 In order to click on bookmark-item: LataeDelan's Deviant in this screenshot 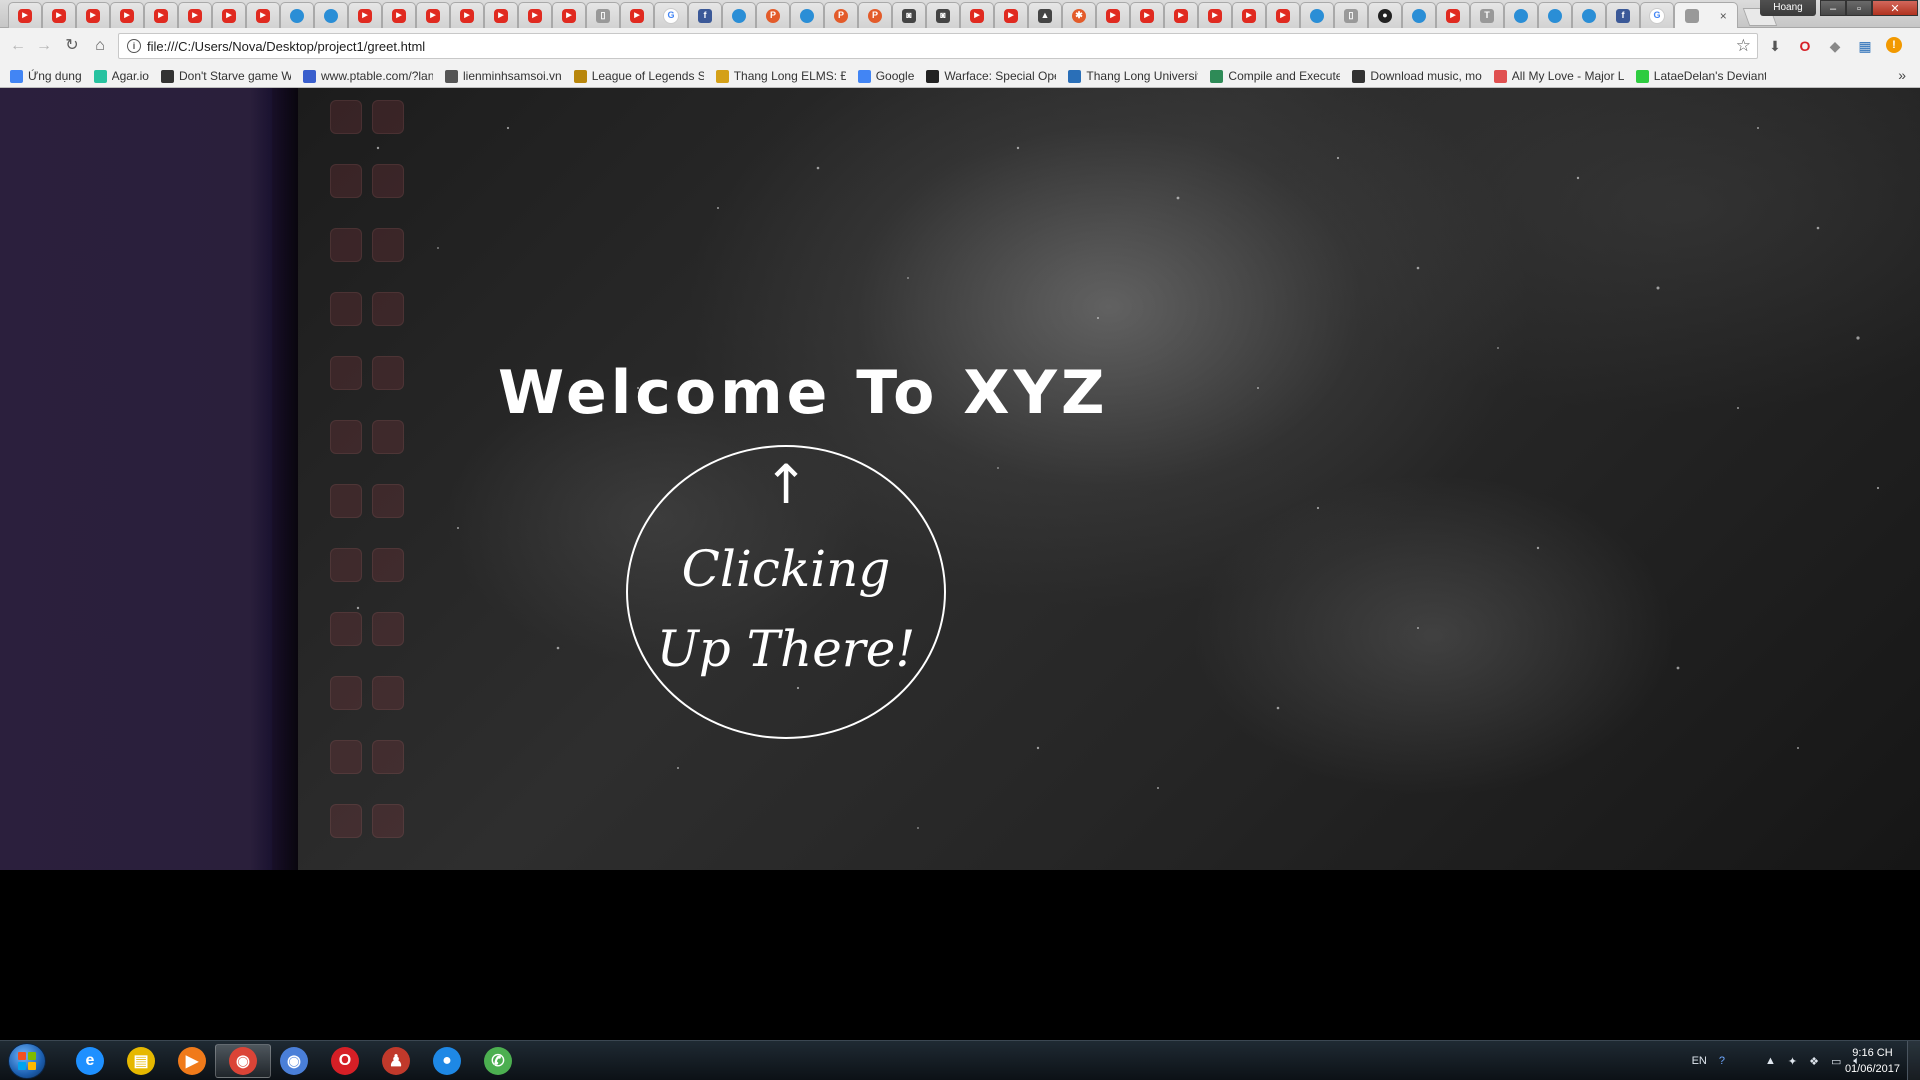, I will do `click(1700, 76)`.